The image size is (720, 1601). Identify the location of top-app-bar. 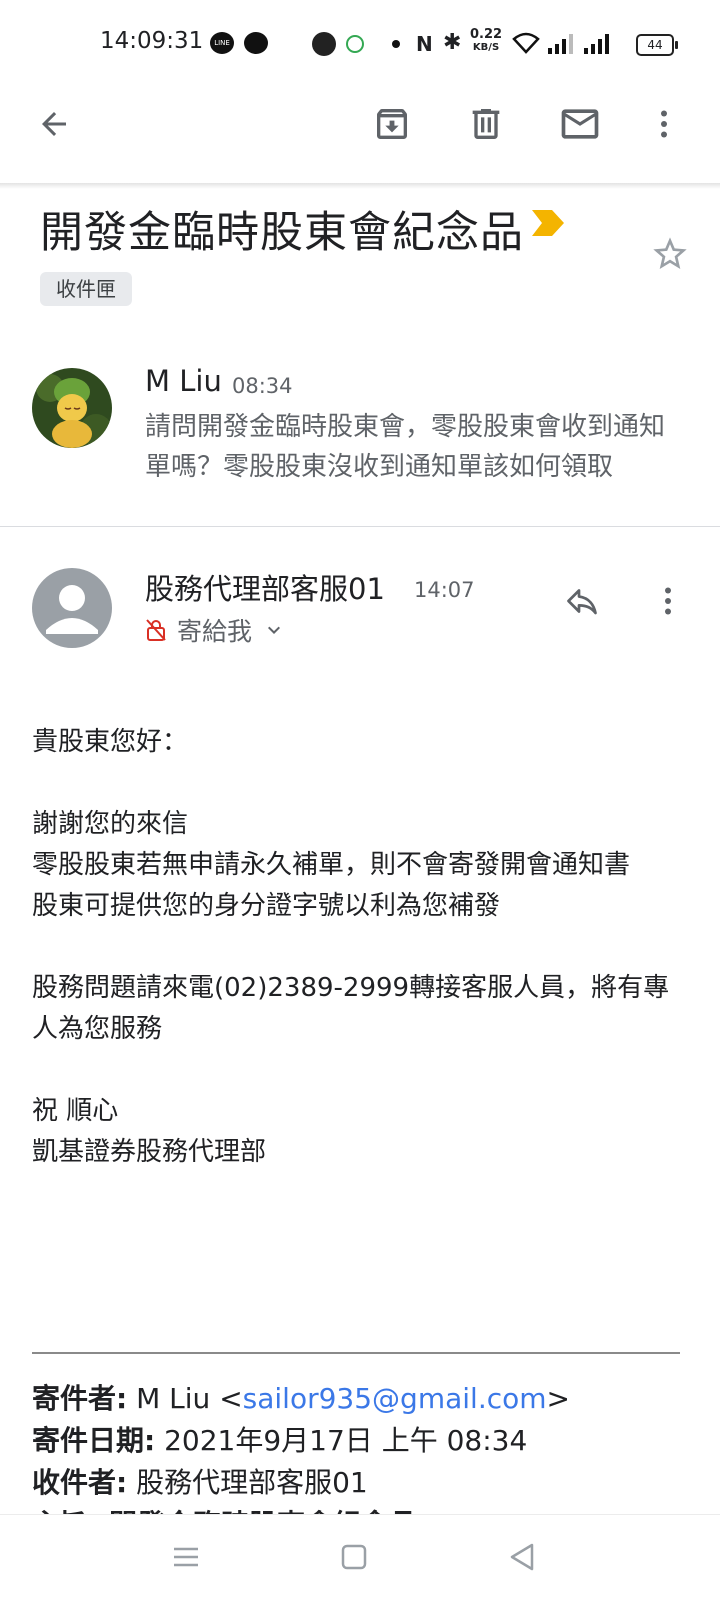
(360, 132).